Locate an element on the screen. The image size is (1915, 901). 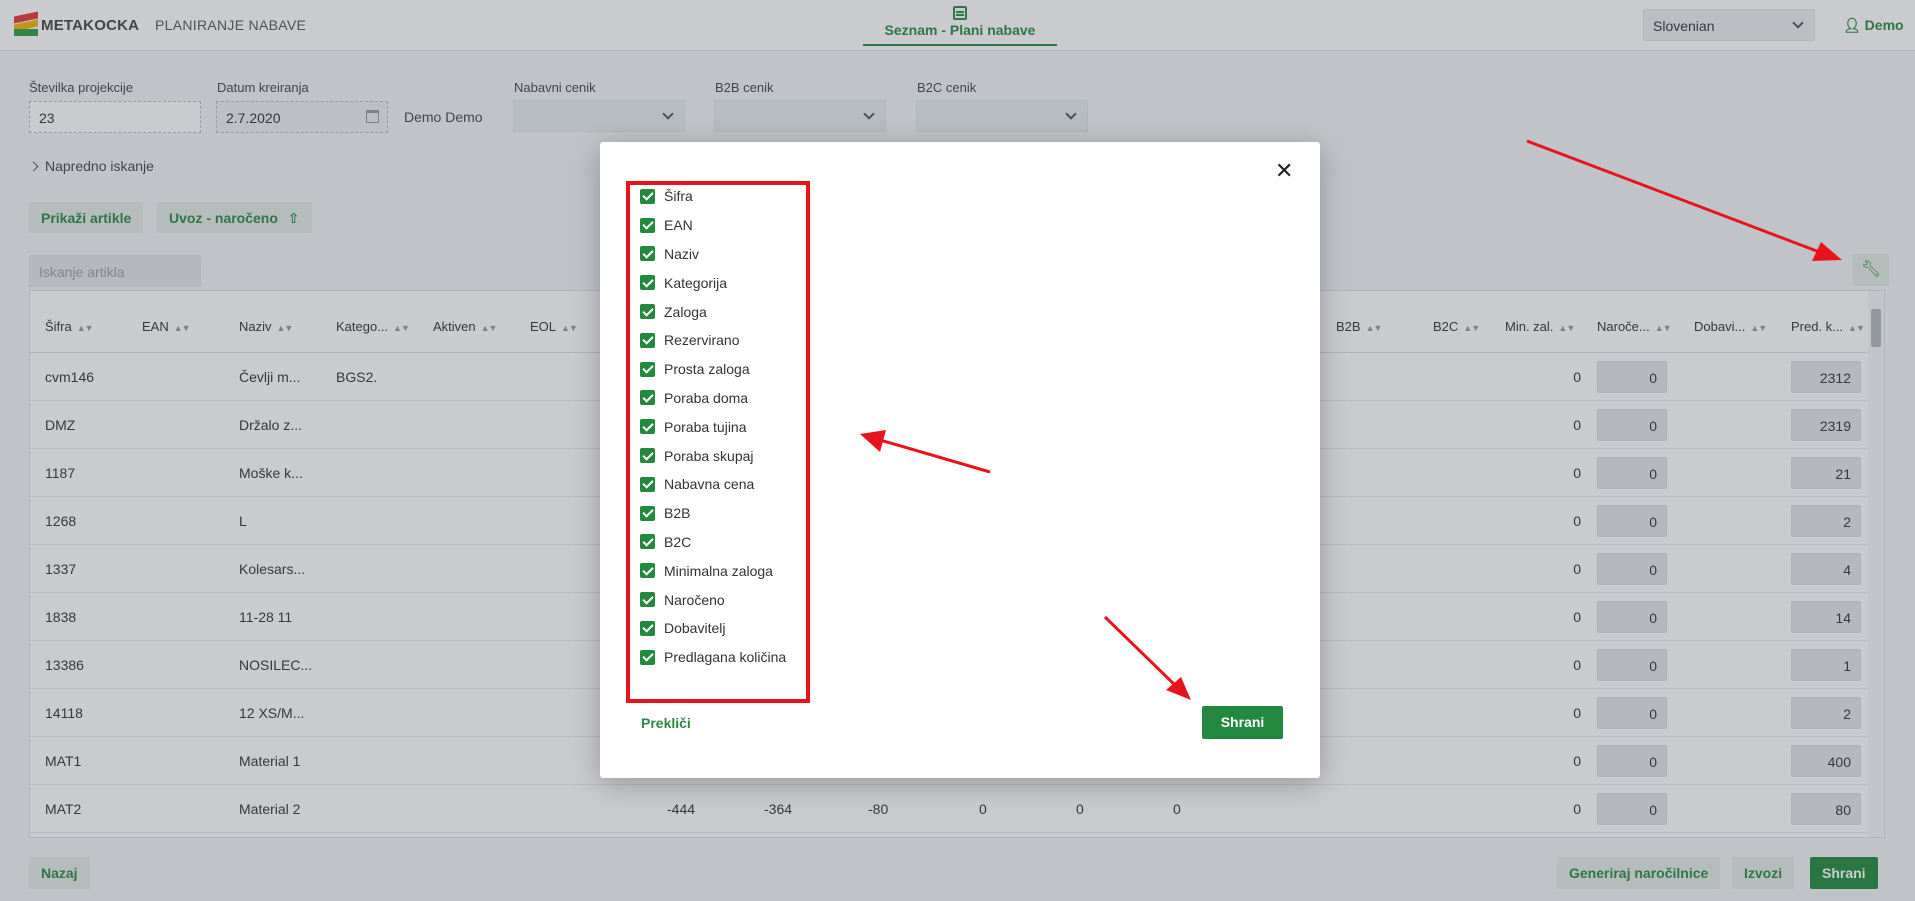
modal-save-button: Shrani is located at coordinates (1242, 722).